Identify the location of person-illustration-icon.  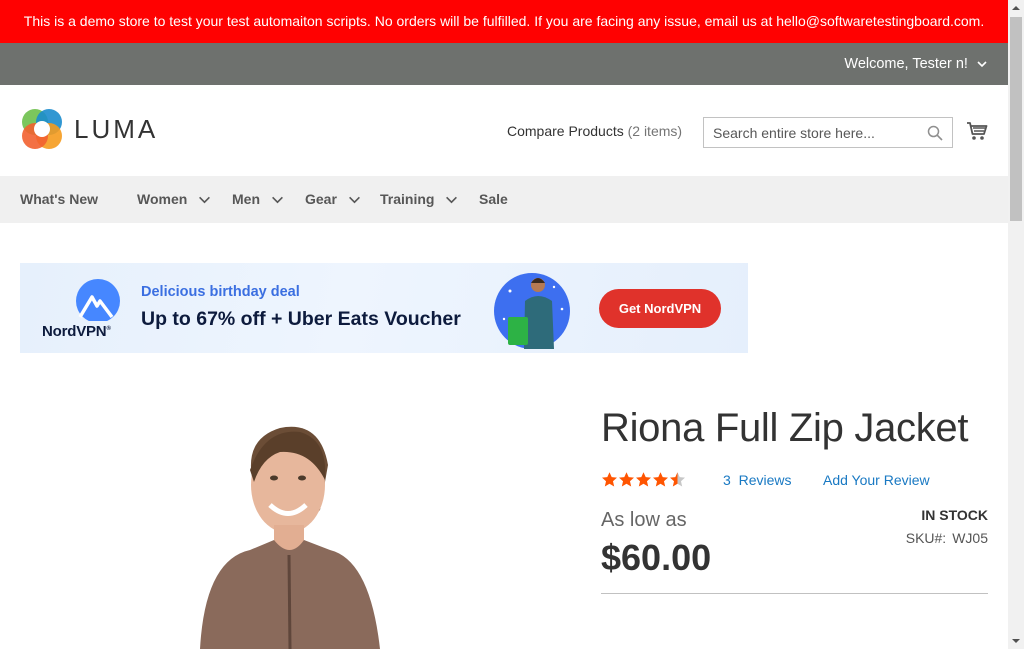
(532, 311).